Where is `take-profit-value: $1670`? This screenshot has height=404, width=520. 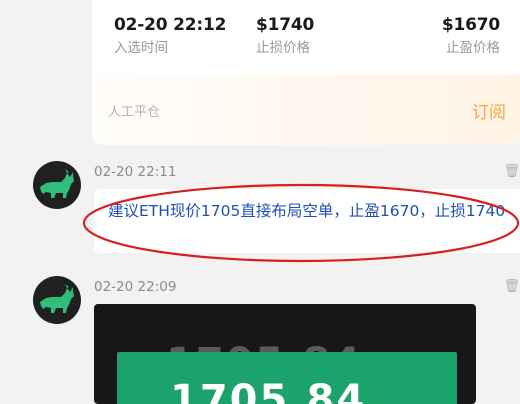
take-profit-value: $1670 is located at coordinates (470, 25).